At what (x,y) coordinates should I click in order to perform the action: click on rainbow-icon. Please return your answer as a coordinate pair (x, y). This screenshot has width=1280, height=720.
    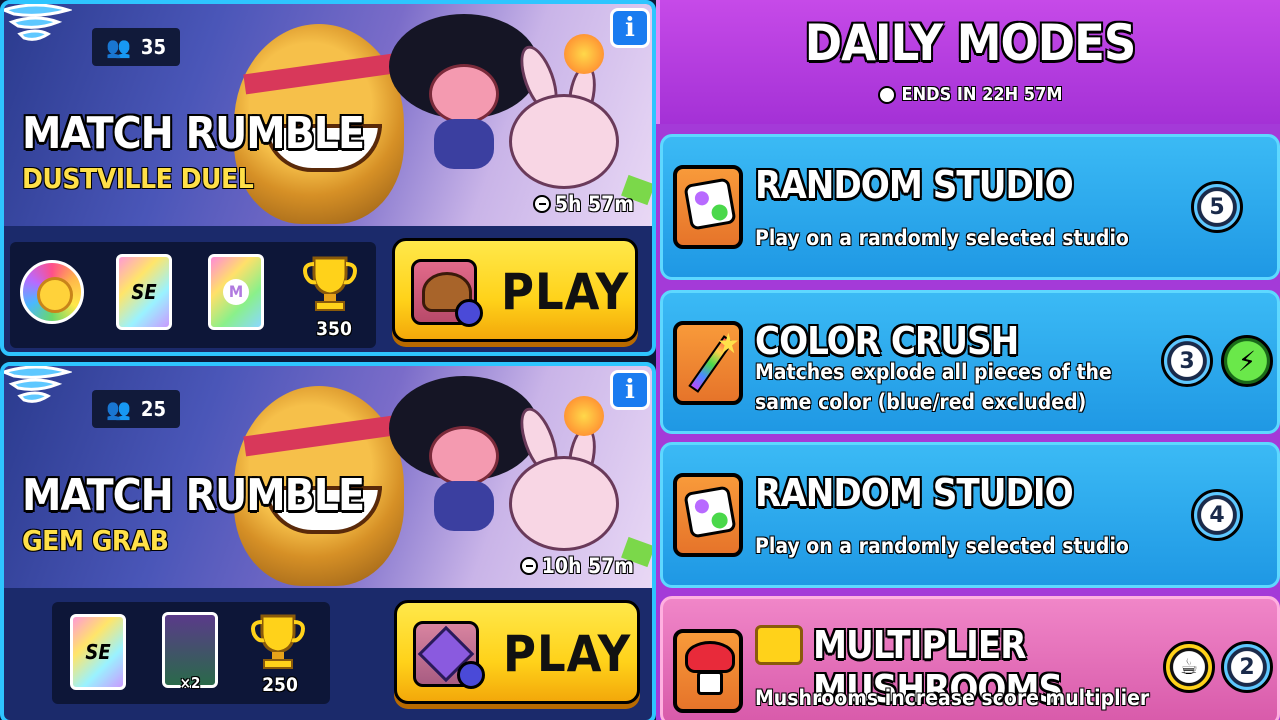
    Looking at the image, I should click on (471, 675).